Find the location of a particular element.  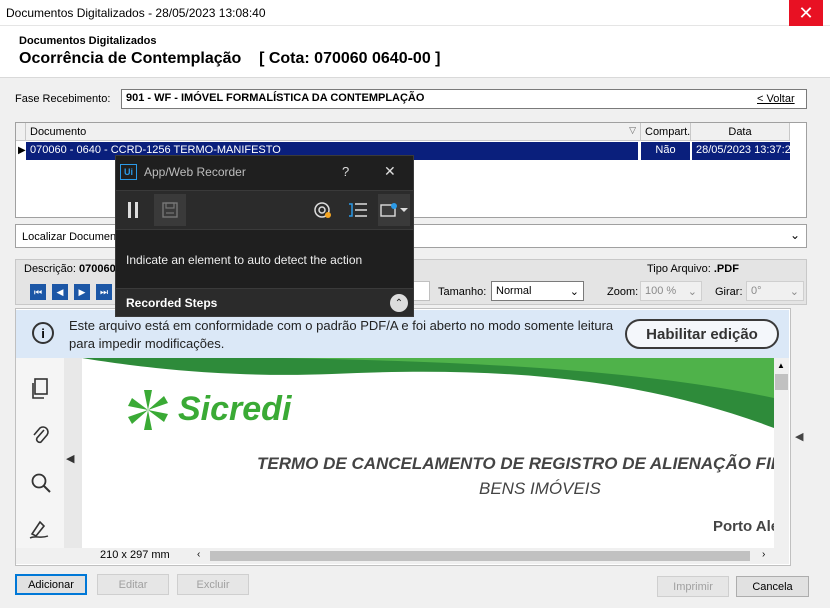

cancela-button: Cancela is located at coordinates (772, 586).